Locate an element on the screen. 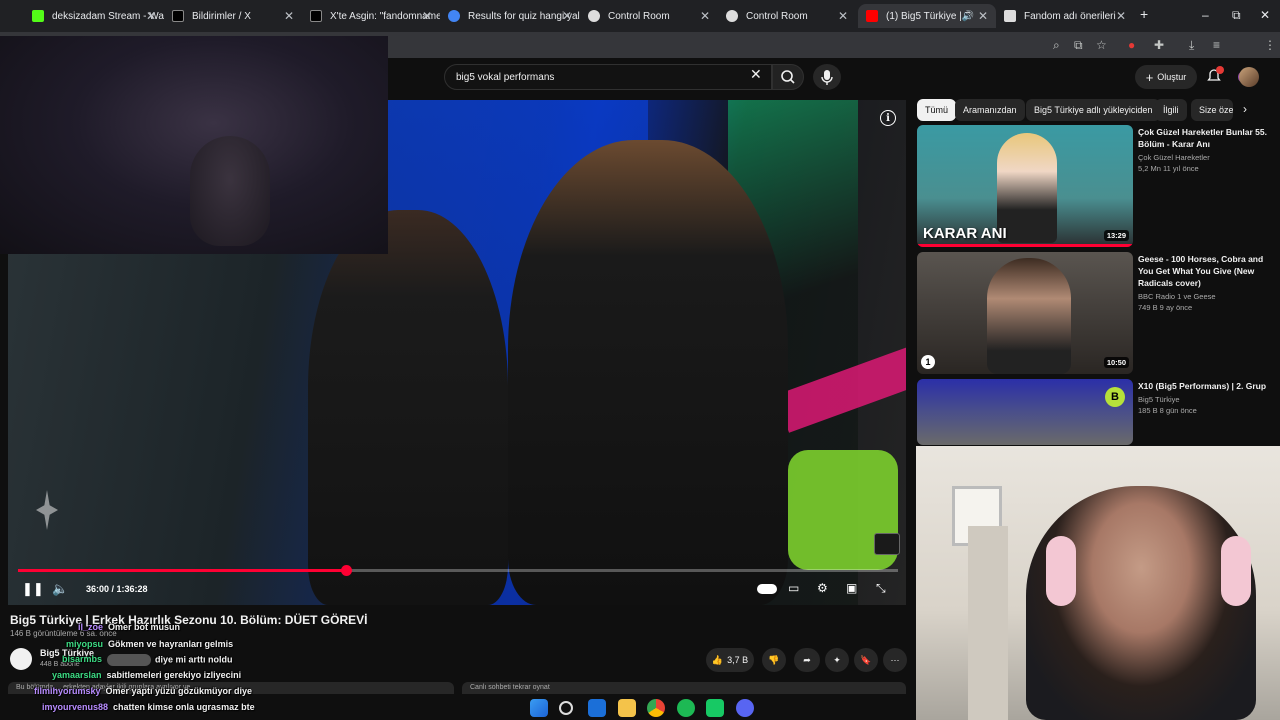 The height and width of the screenshot is (720, 1280). headphones-icon is located at coordinates (1061, 571).